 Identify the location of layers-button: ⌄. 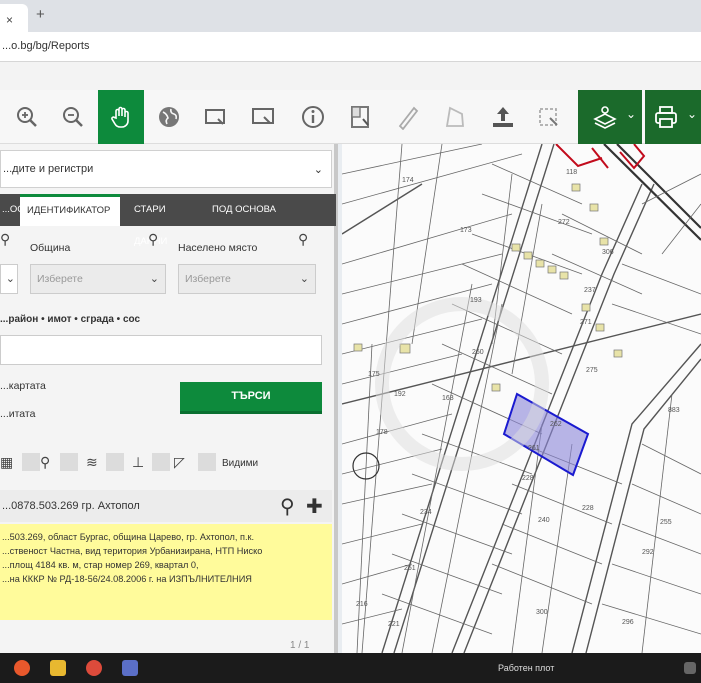
(610, 117).